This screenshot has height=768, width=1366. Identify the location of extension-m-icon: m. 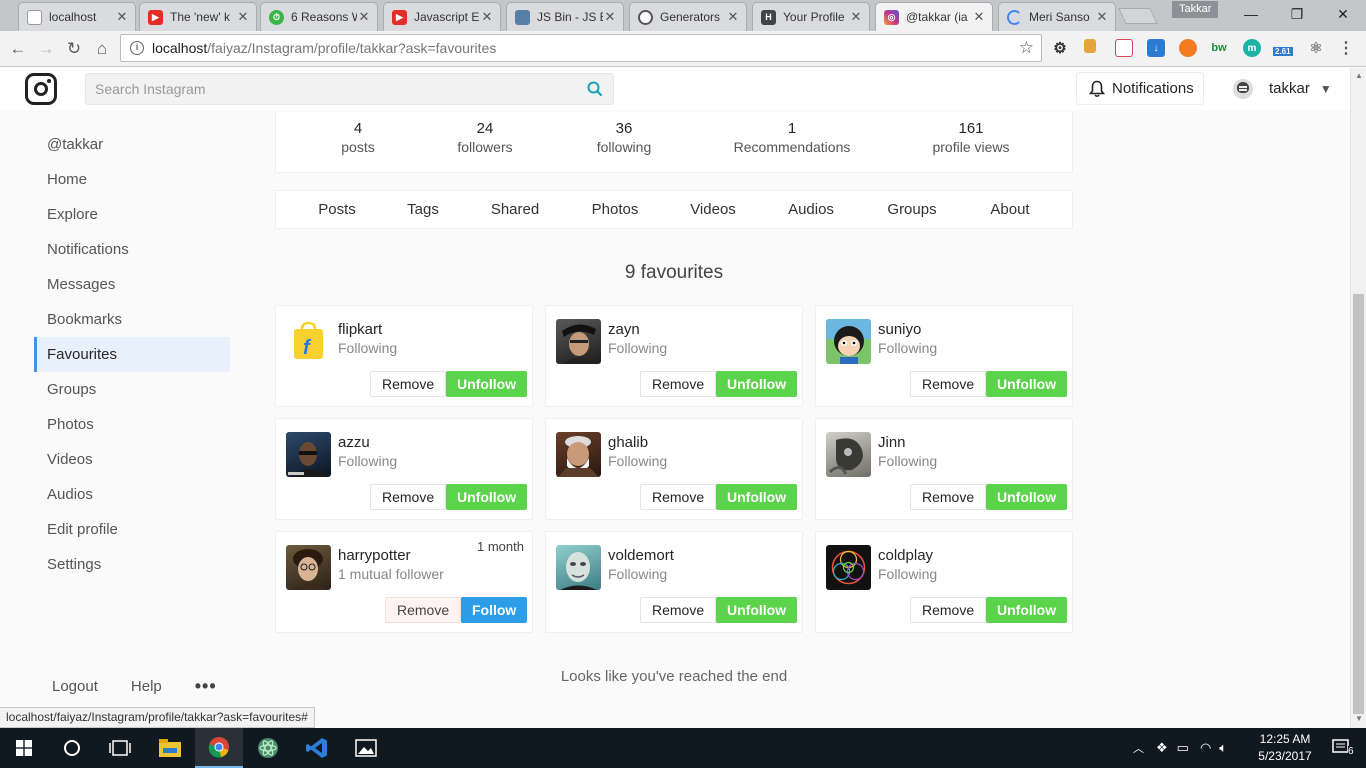
(1252, 48).